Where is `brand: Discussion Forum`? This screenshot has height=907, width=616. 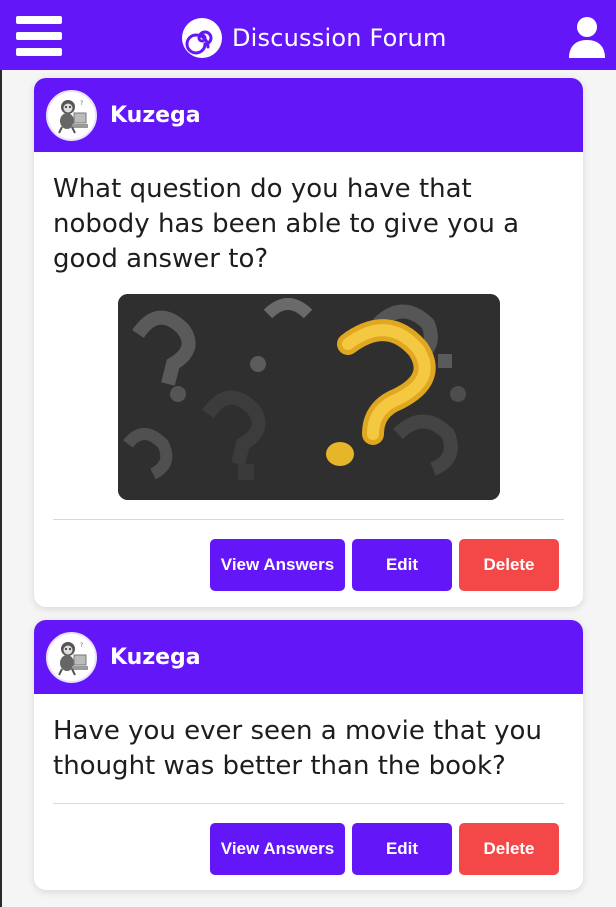 brand: Discussion Forum is located at coordinates (314, 38).